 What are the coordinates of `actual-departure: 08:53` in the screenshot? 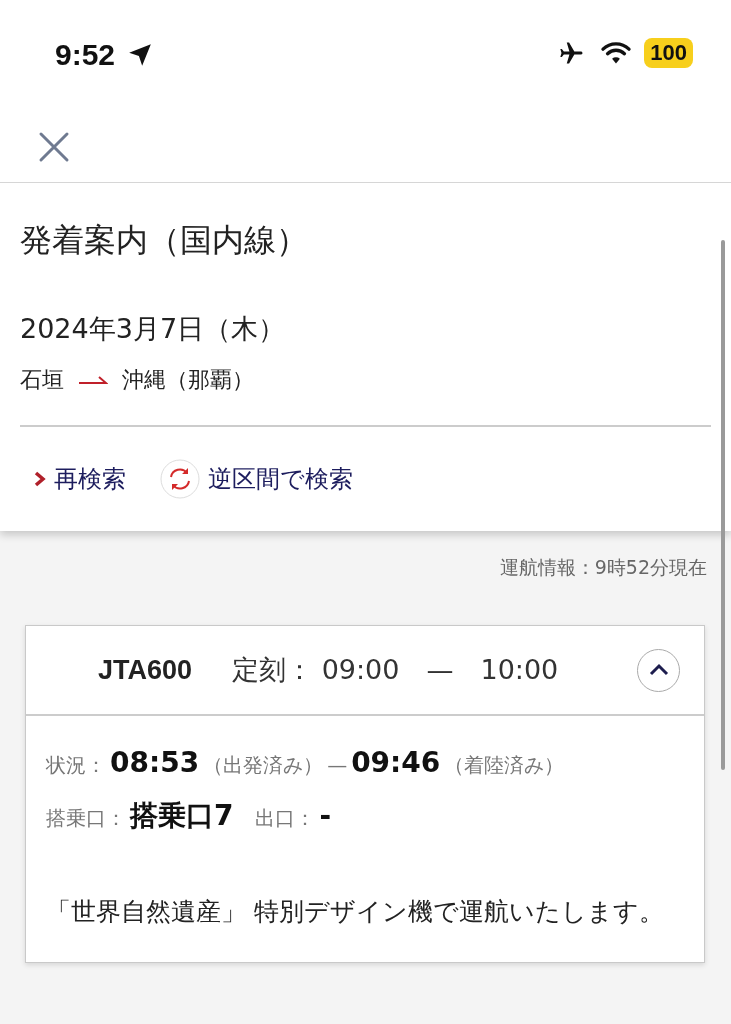 It's located at (155, 762).